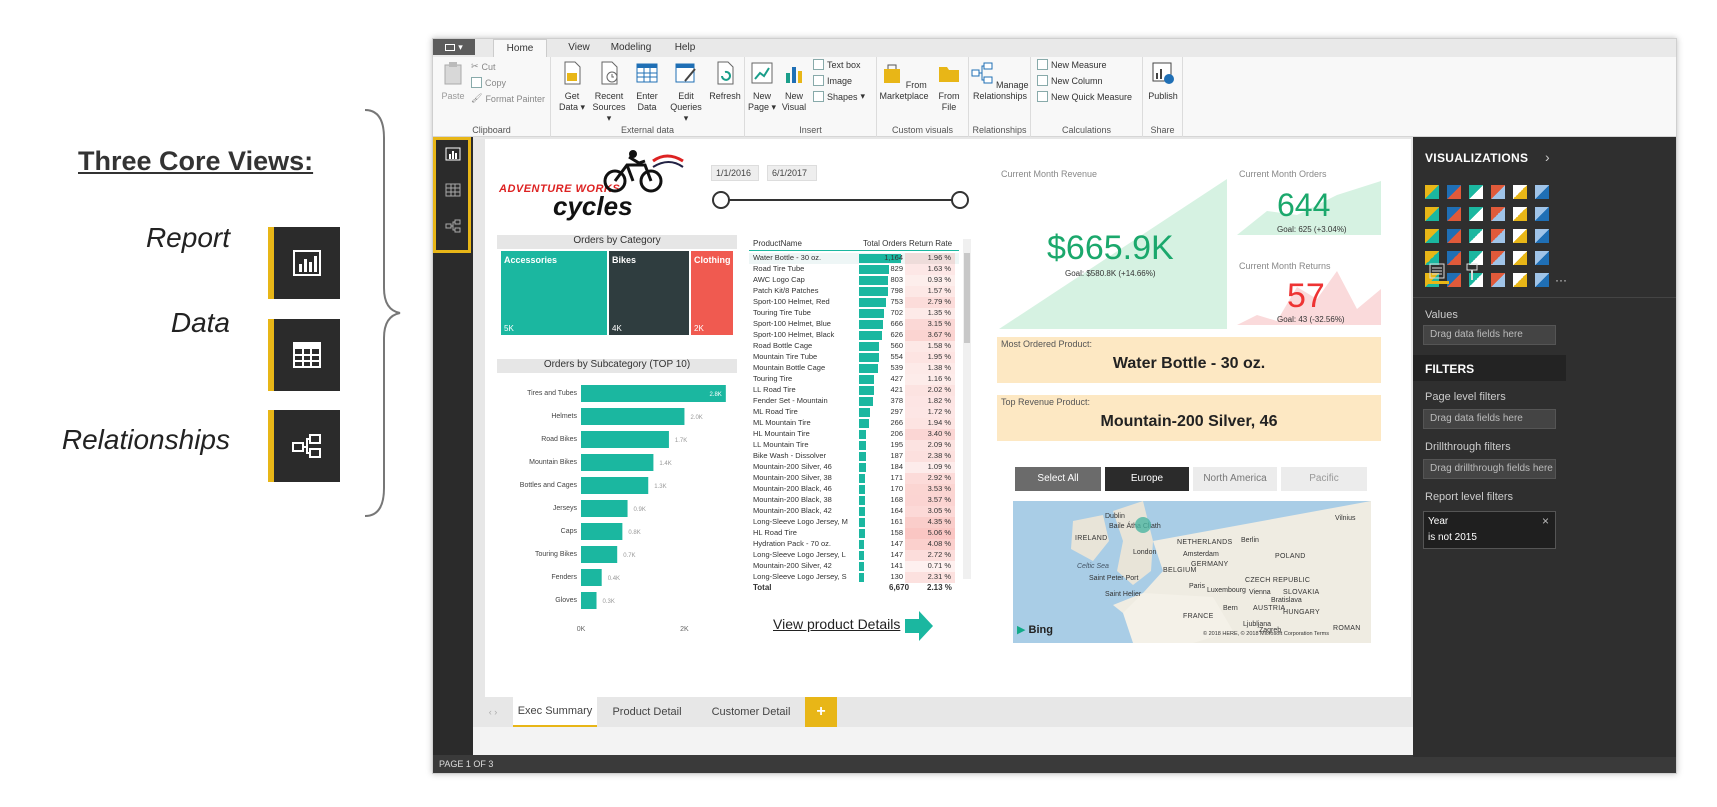  Describe the element at coordinates (839, 96) in the screenshot. I see `shapes-button: Shapes ▾` at that location.